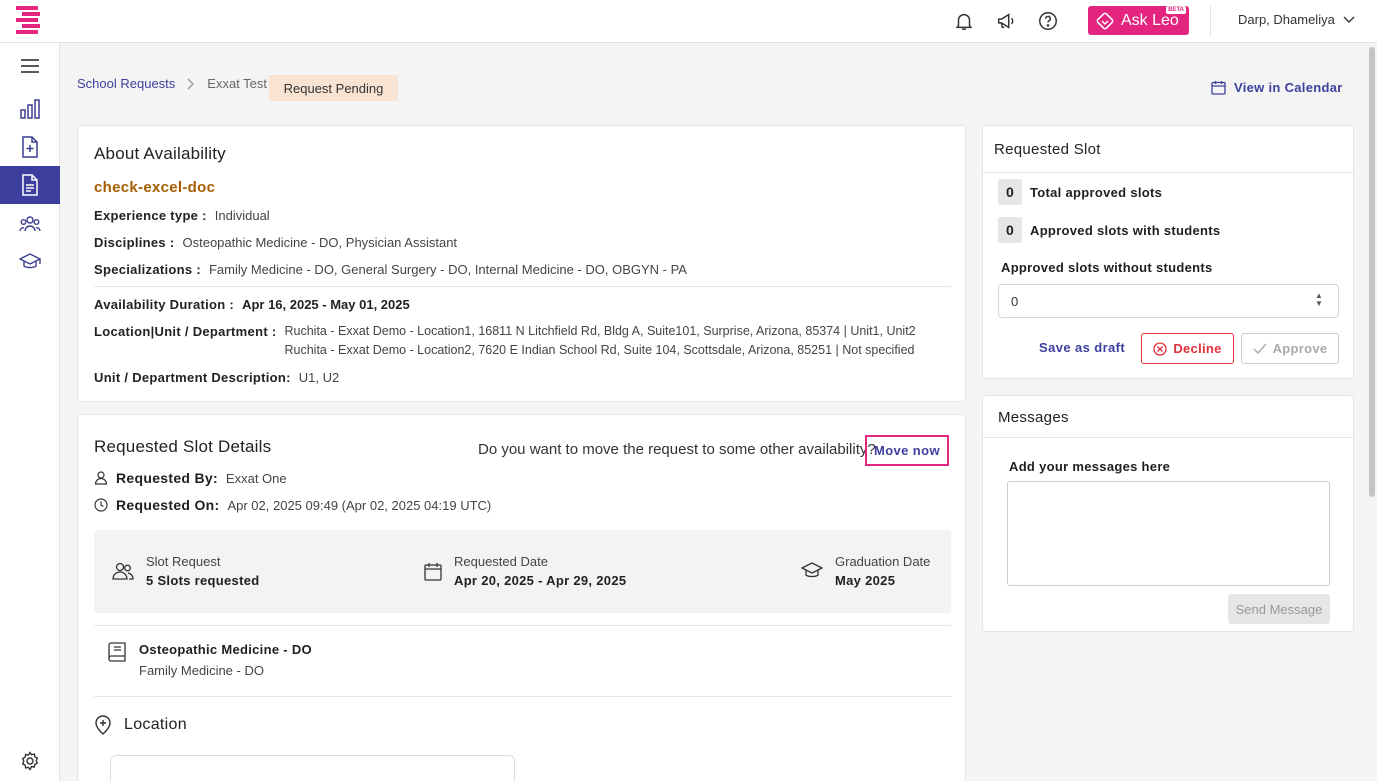  I want to click on breadcrumb-school-requests: School Requests, so click(126, 83).